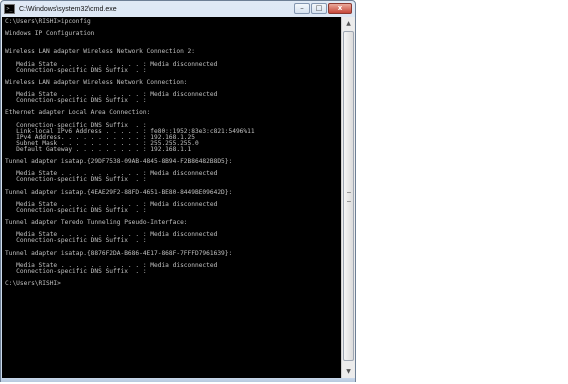 This screenshot has width=568, height=384. What do you see at coordinates (50, 34) in the screenshot?
I see `console-line: Windows IP Configuration` at bounding box center [50, 34].